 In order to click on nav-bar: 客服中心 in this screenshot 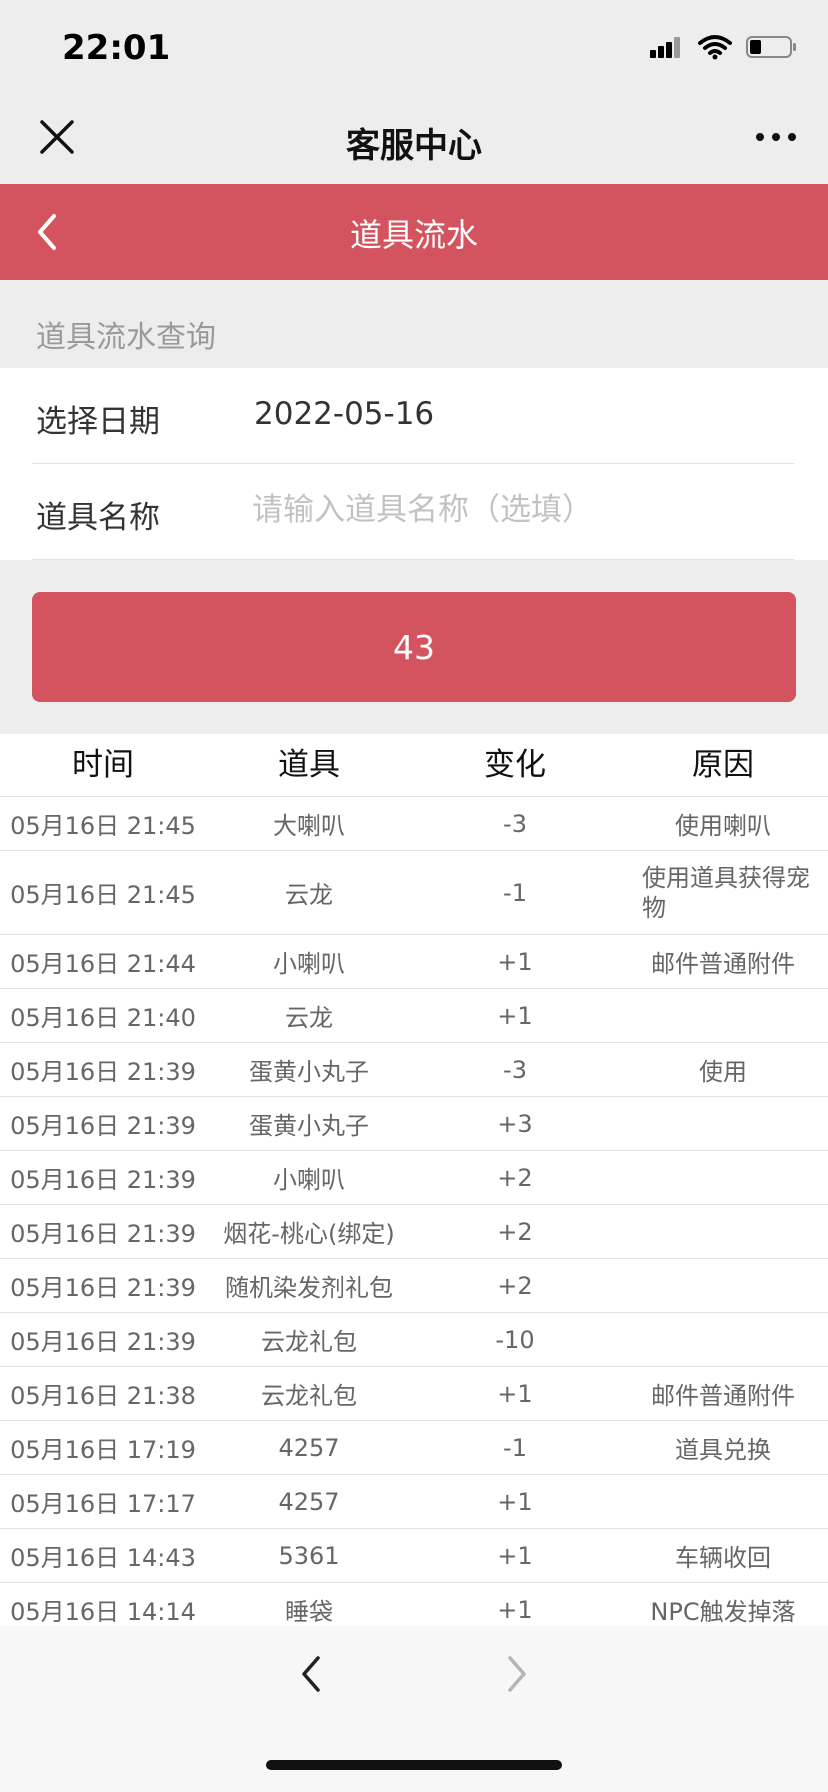, I will do `click(414, 140)`.